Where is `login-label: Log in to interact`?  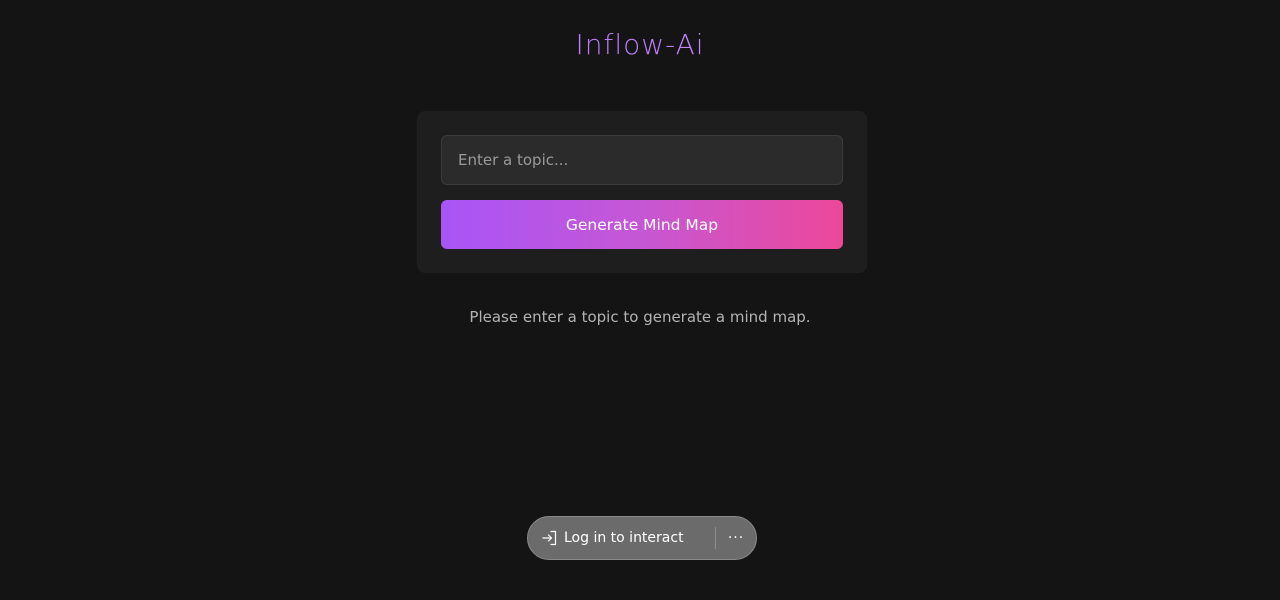
login-label: Log in to interact is located at coordinates (624, 538).